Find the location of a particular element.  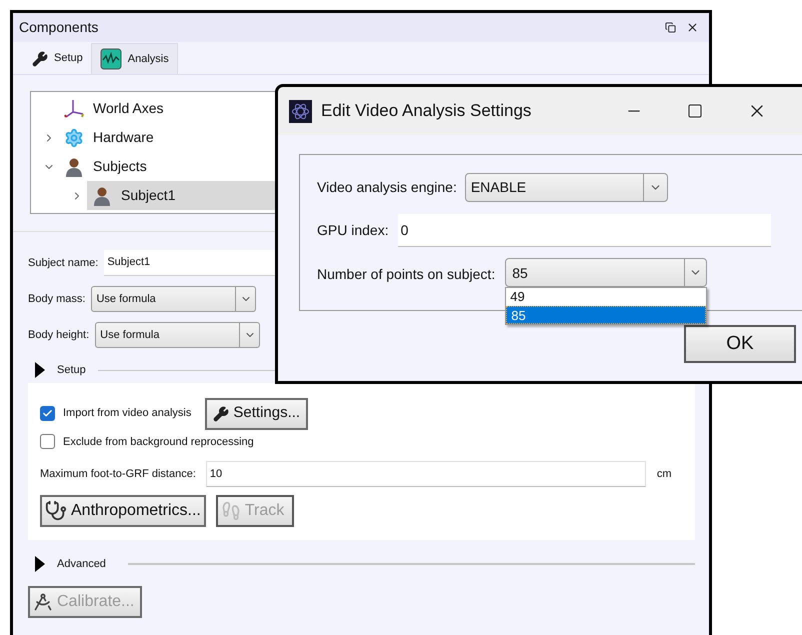

dialog-title: Edit Video Analysis Settings is located at coordinates (426, 111).